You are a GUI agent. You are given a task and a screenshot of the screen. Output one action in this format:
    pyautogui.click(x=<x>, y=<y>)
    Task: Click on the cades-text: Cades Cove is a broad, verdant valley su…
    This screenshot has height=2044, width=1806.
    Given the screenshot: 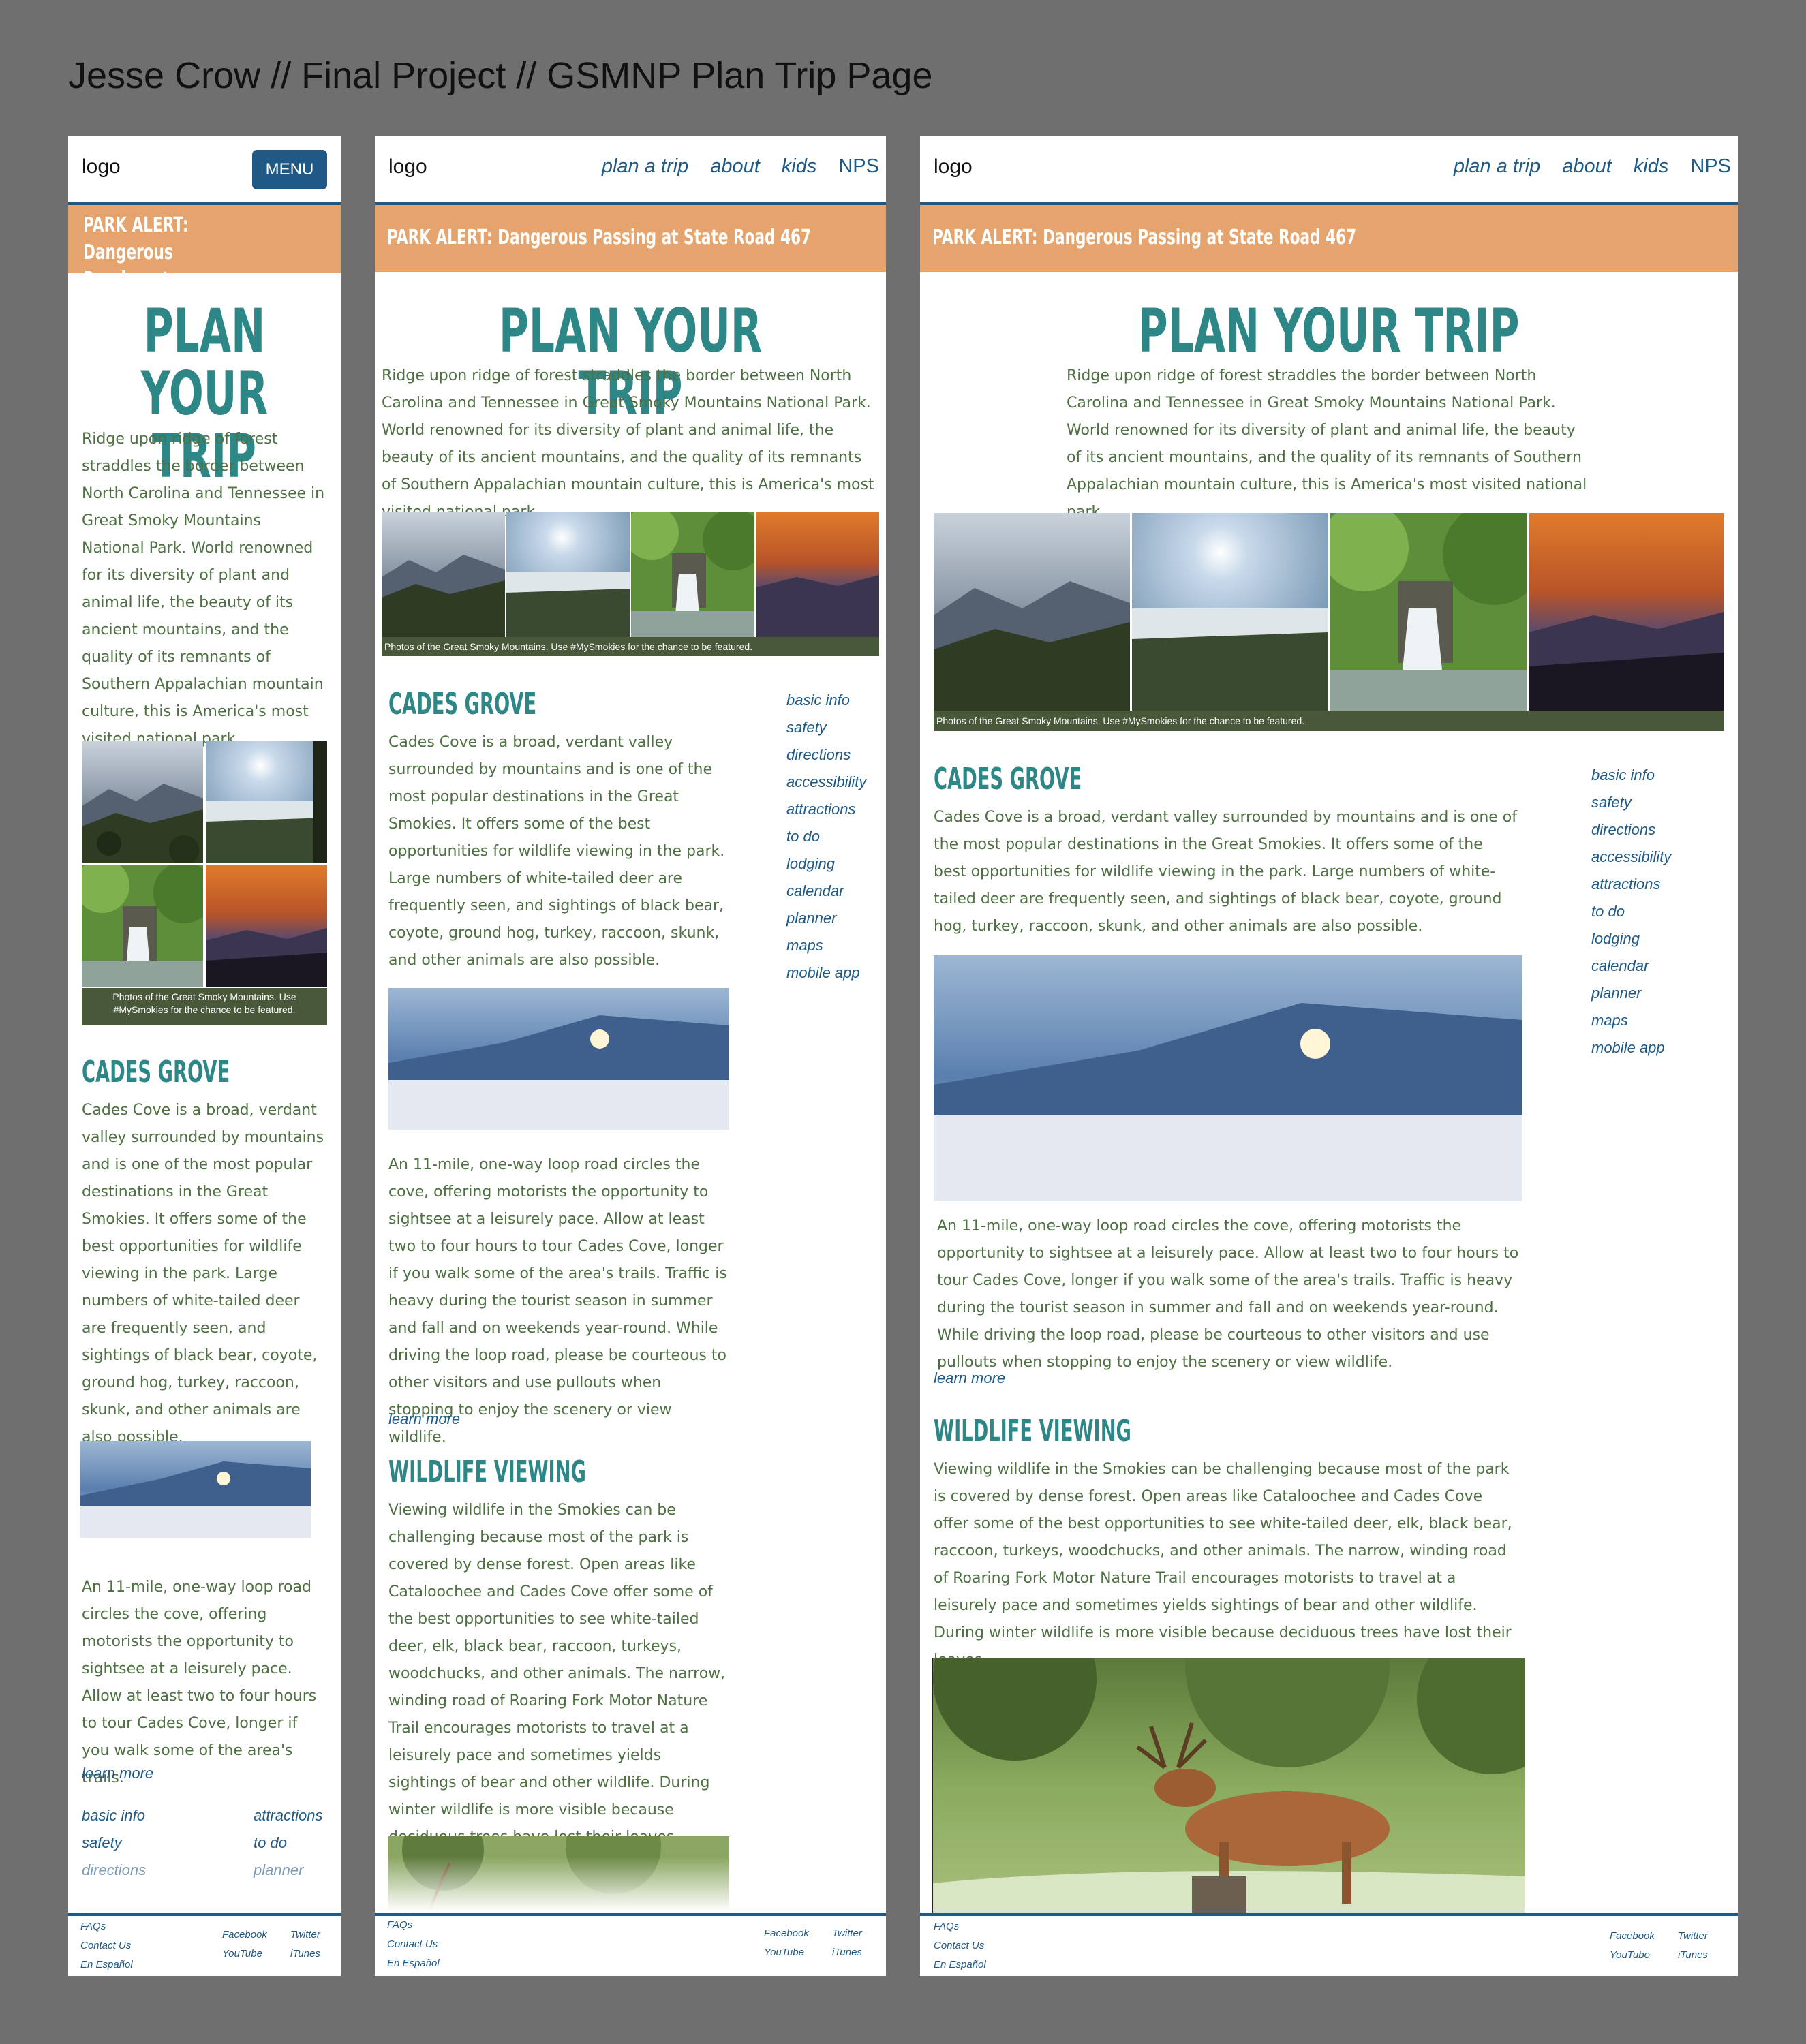 What is the action you would take?
    pyautogui.click(x=1226, y=872)
    